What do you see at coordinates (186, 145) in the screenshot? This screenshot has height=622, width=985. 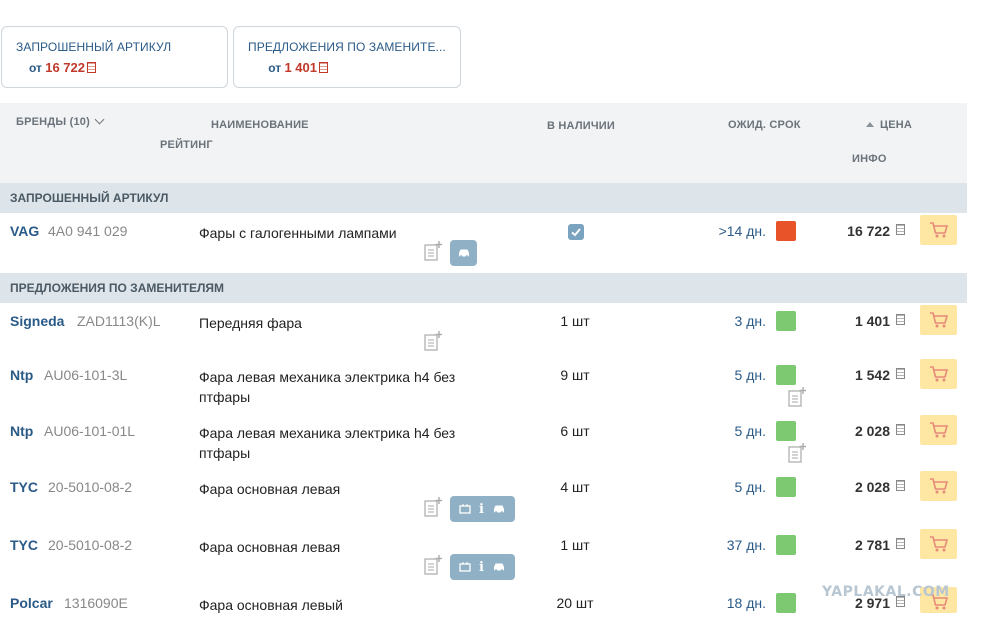 I see `column-rating: РЕЙТИНГ` at bounding box center [186, 145].